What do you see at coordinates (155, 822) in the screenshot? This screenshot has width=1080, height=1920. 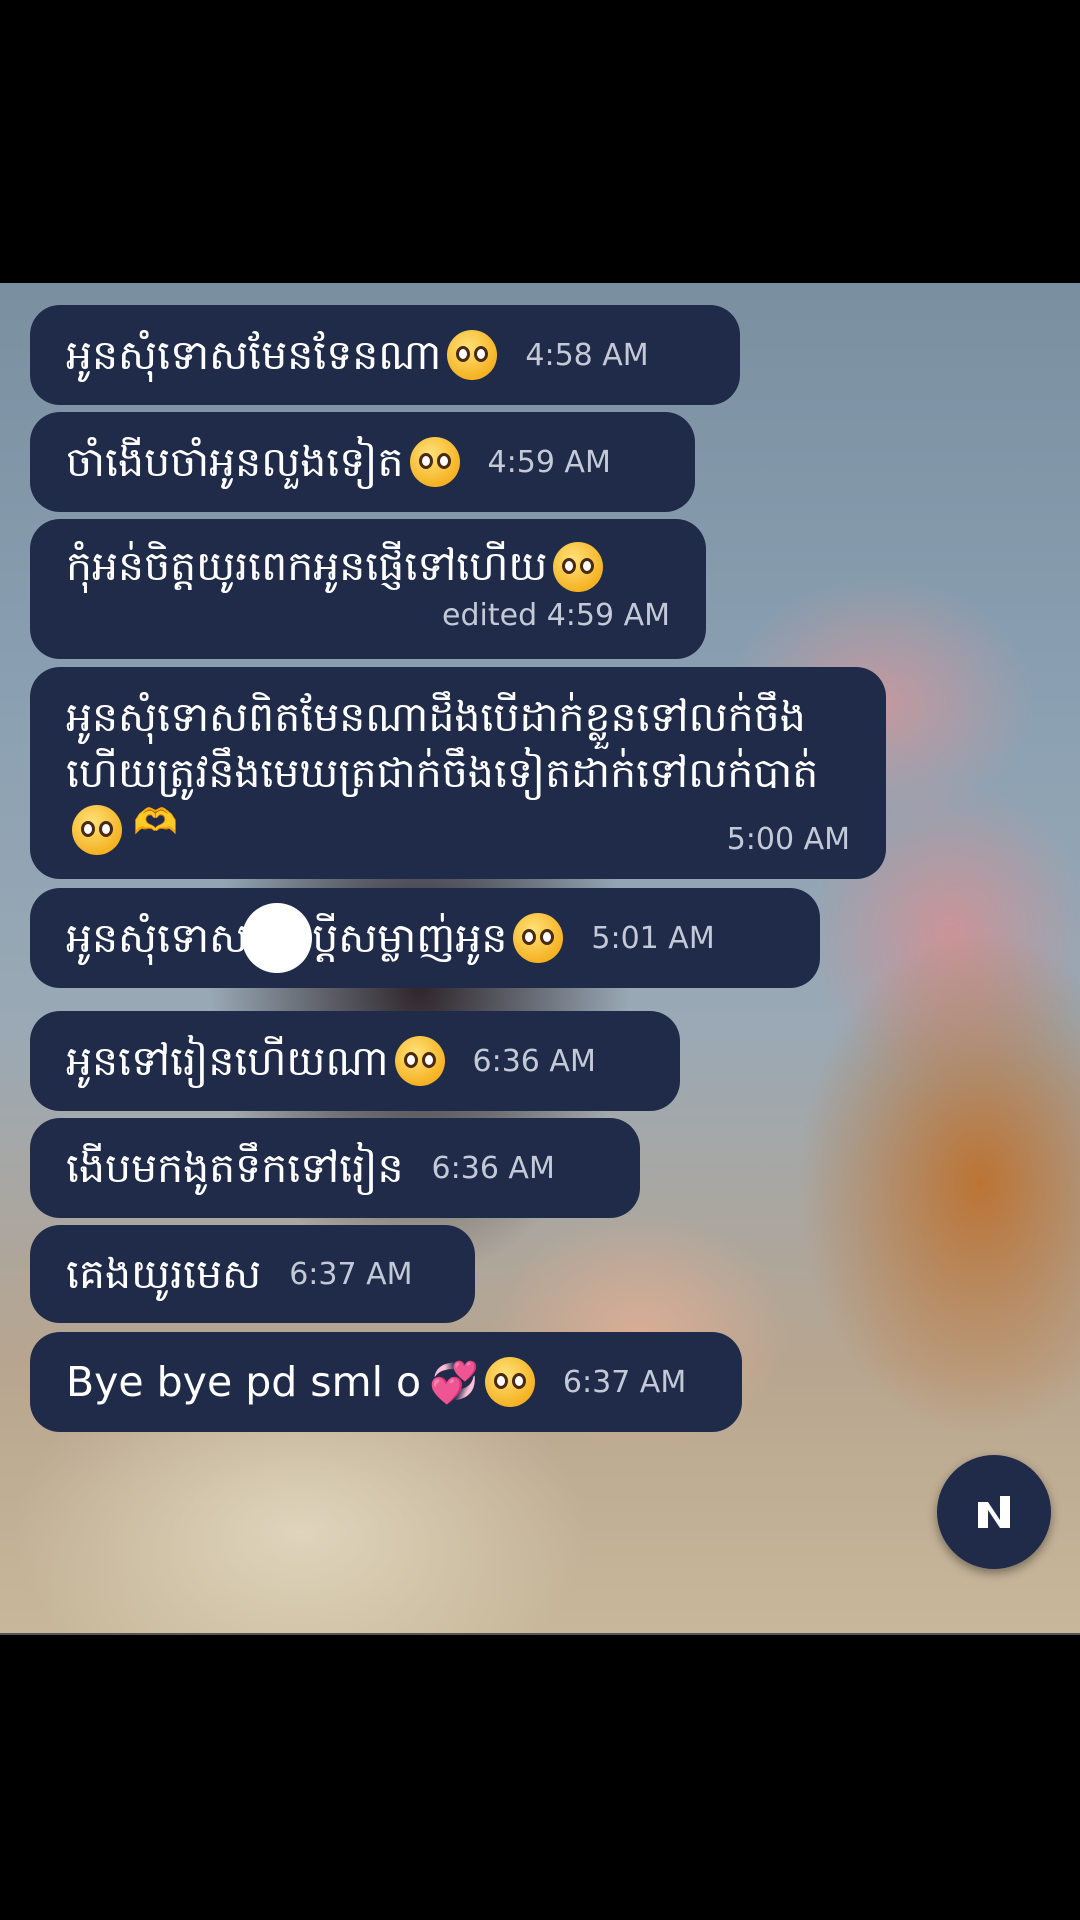 I see `heart-hands-icon: 🫶` at bounding box center [155, 822].